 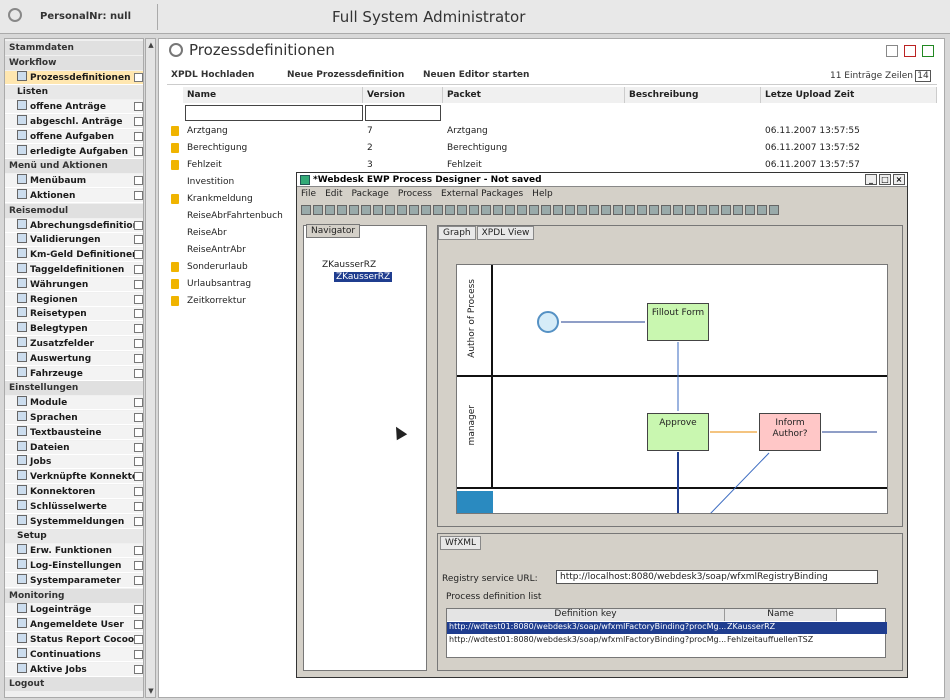 What do you see at coordinates (74, 610) in the screenshot?
I see `sidebar-item: Logeinträge` at bounding box center [74, 610].